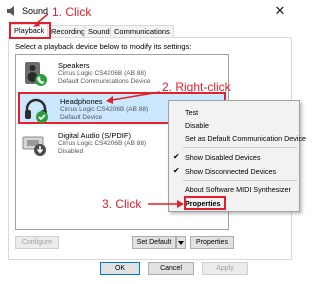 The image size is (320, 284). I want to click on window-title: Sound, so click(35, 11).